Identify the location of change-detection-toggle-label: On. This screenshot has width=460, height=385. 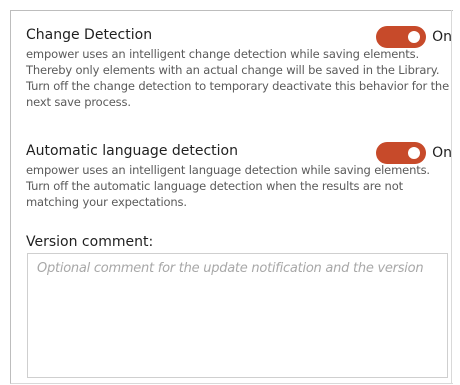
(442, 37).